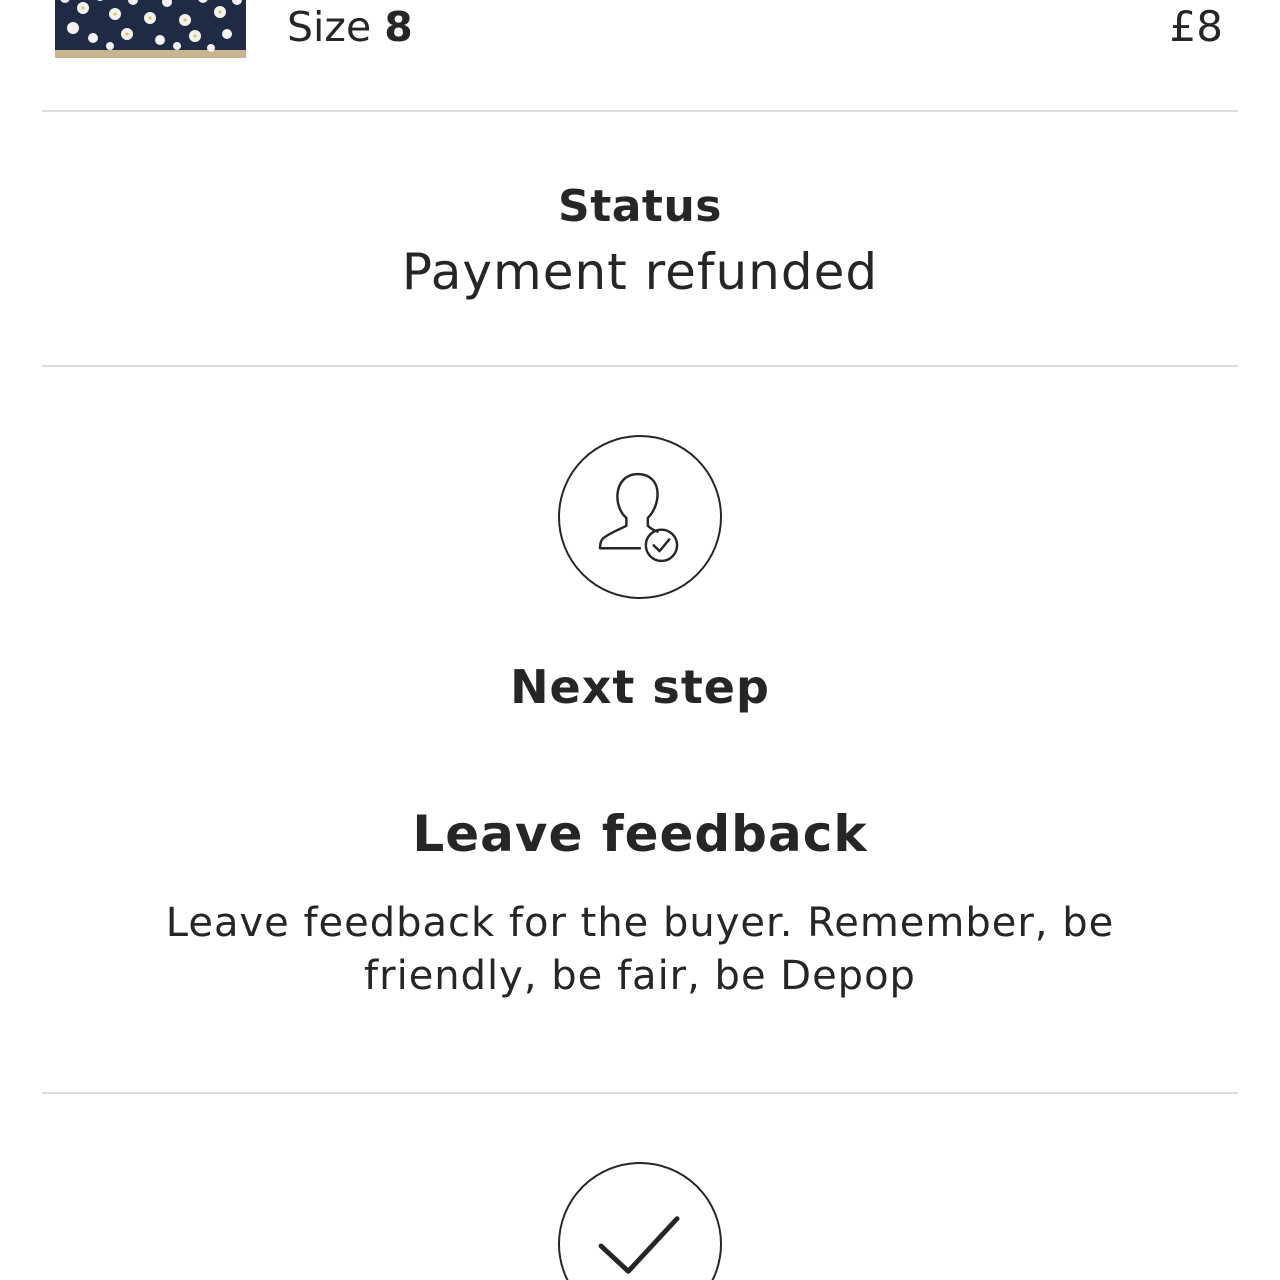 The height and width of the screenshot is (1280, 1280). I want to click on item-thumbnail, so click(150, 29).